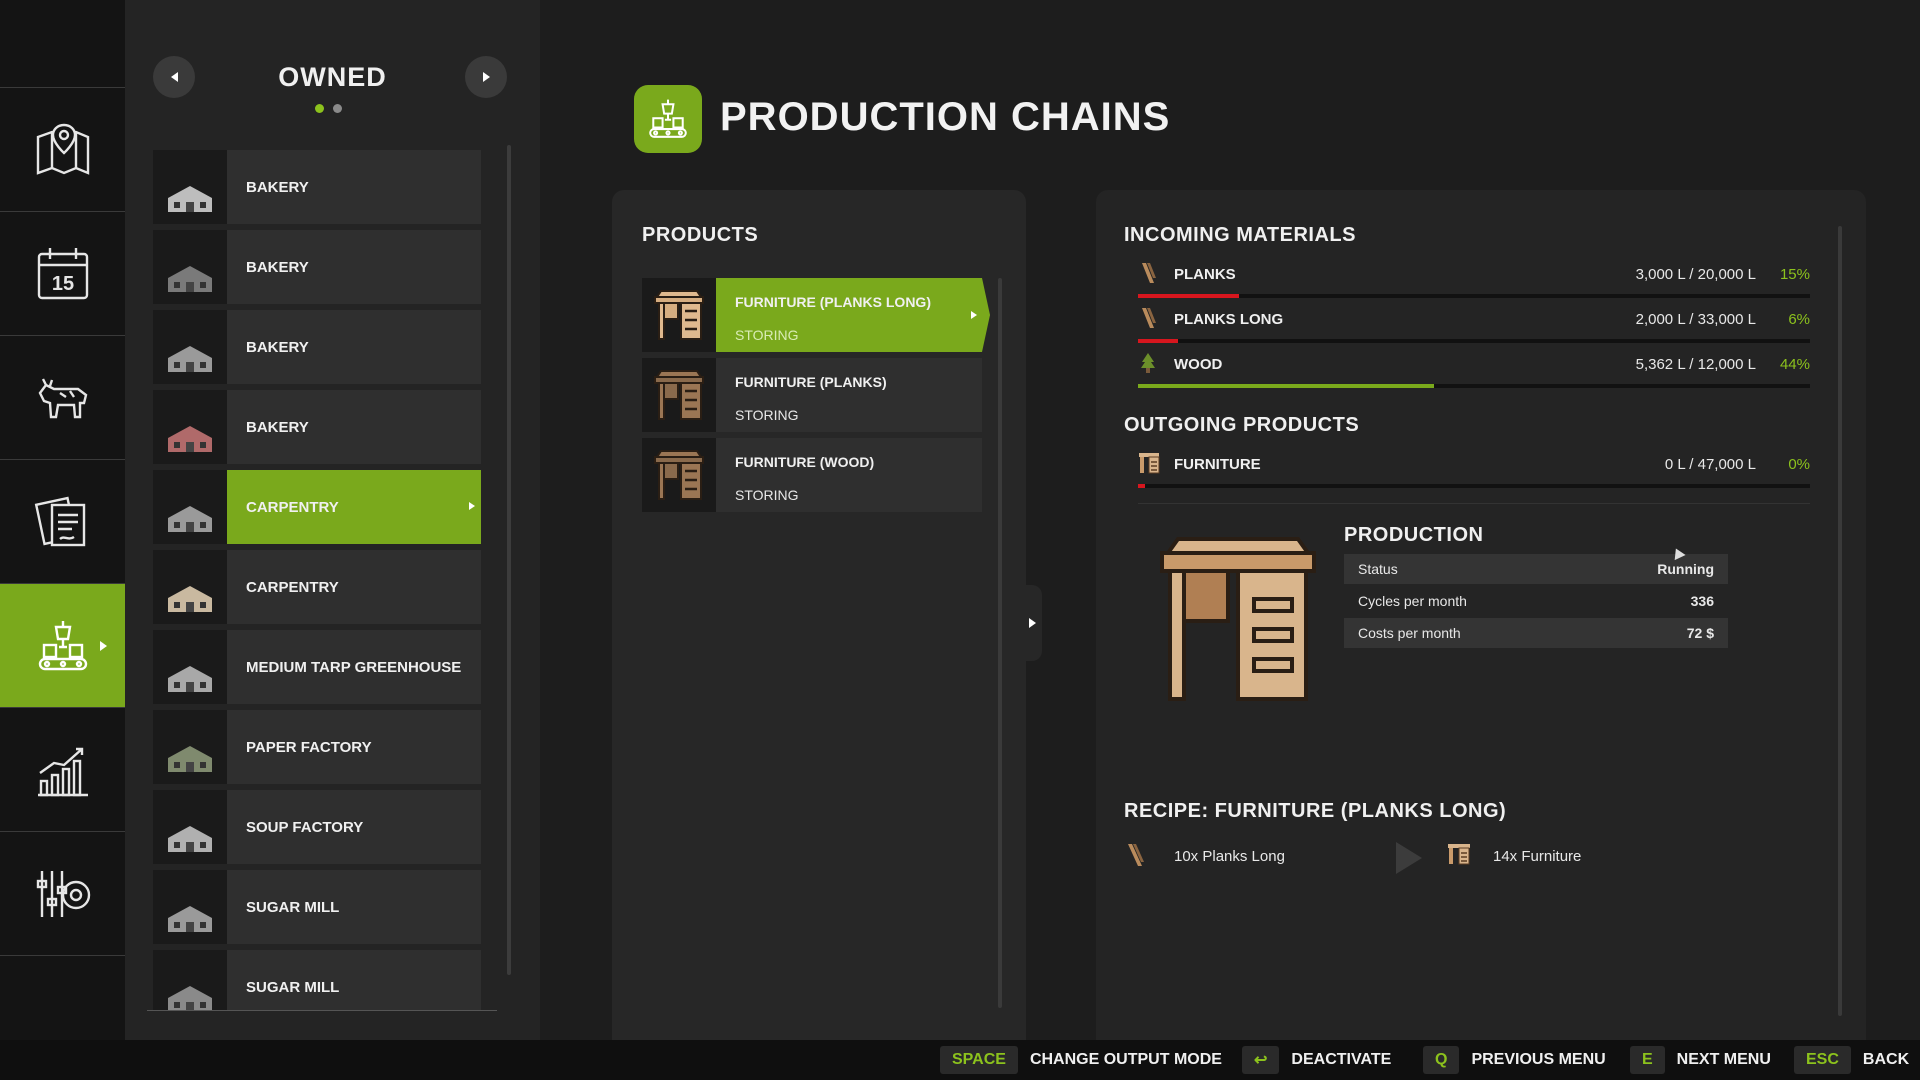 The image size is (1920, 1080). I want to click on owned-next-button, so click(486, 77).